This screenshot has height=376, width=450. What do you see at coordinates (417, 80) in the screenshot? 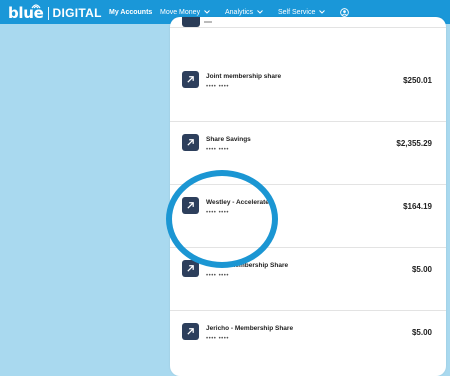
I see `account-balance: $250.01` at bounding box center [417, 80].